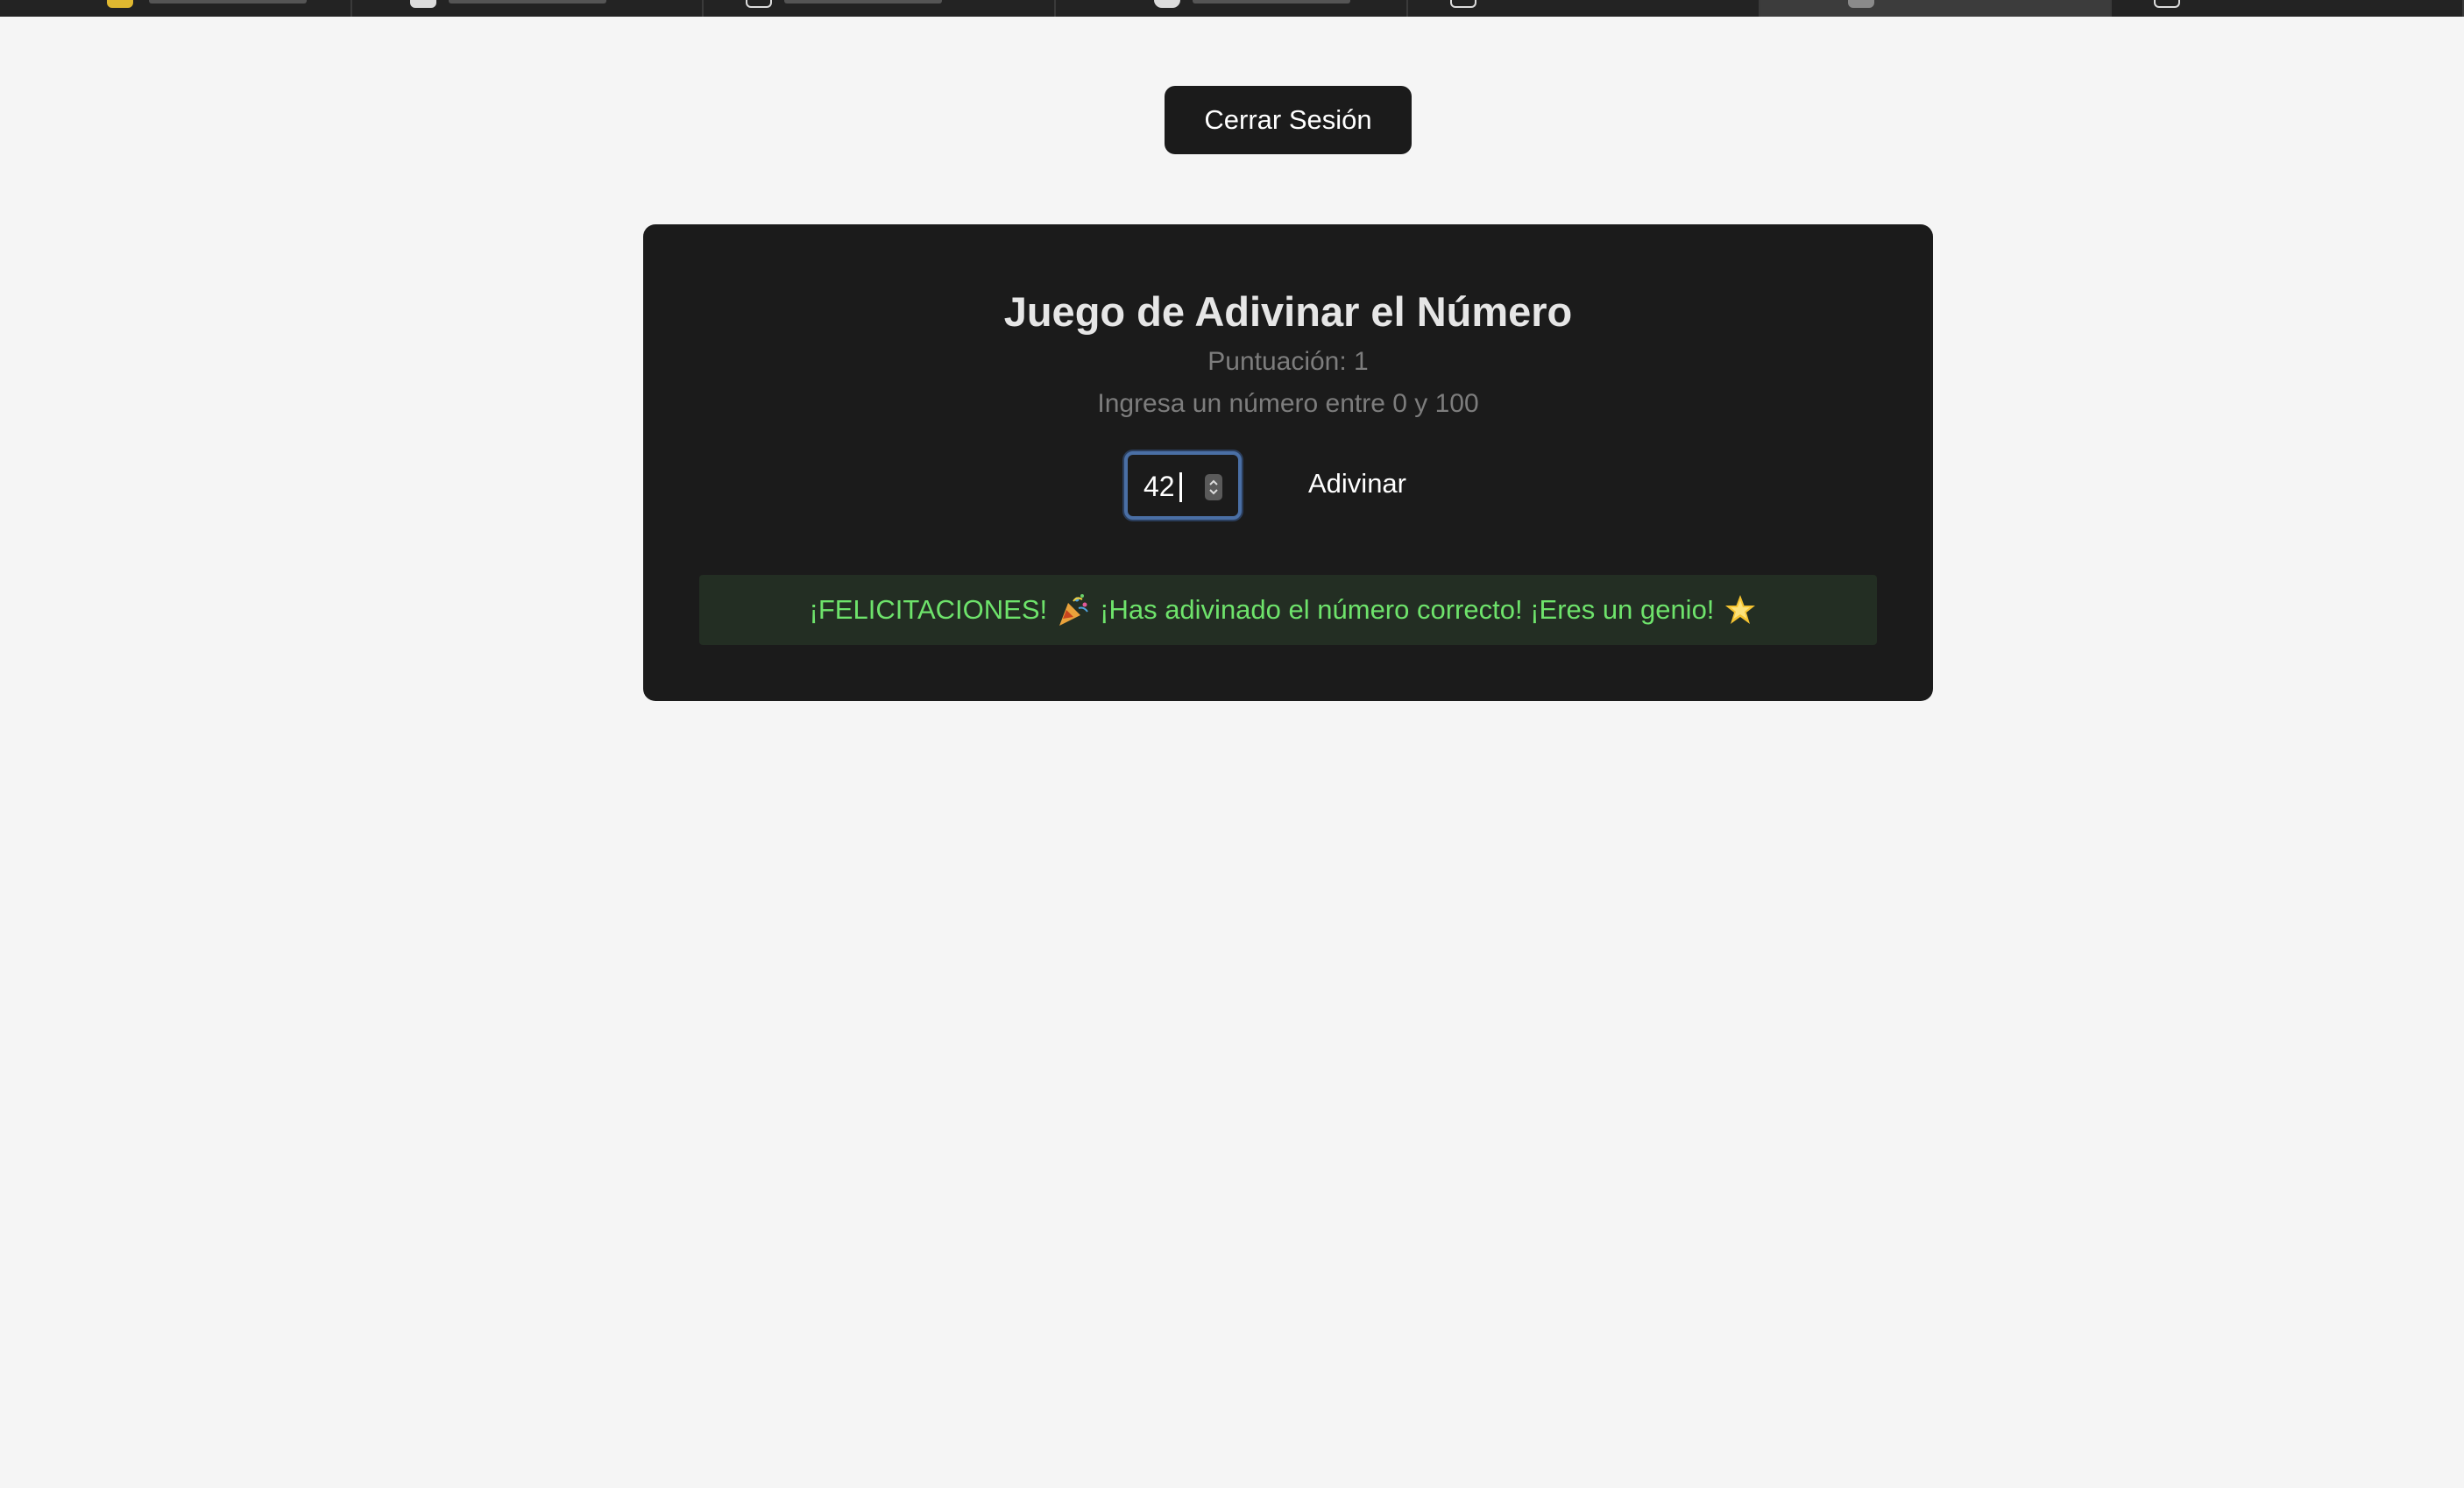 This screenshot has height=1488, width=2464. What do you see at coordinates (1357, 483) in the screenshot?
I see `guess-button: Adivinar` at bounding box center [1357, 483].